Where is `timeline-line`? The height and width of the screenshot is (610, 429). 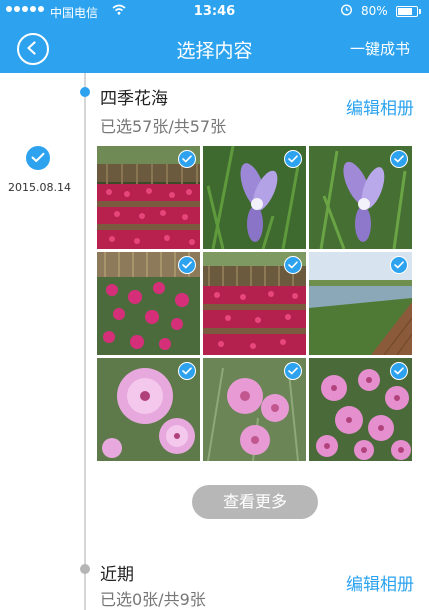 timeline-line is located at coordinates (85, 341).